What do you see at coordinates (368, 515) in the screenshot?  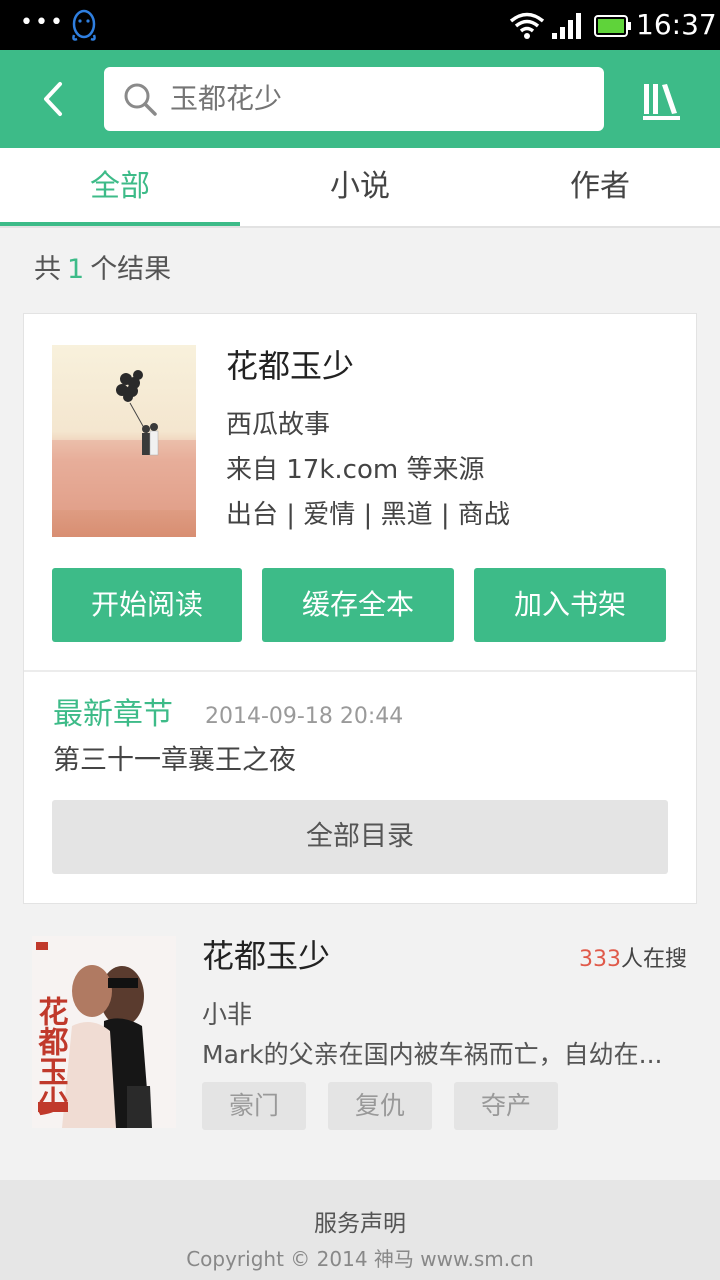 I see `book-tags: 出台 | 爱情 | 黑道 | 商战` at bounding box center [368, 515].